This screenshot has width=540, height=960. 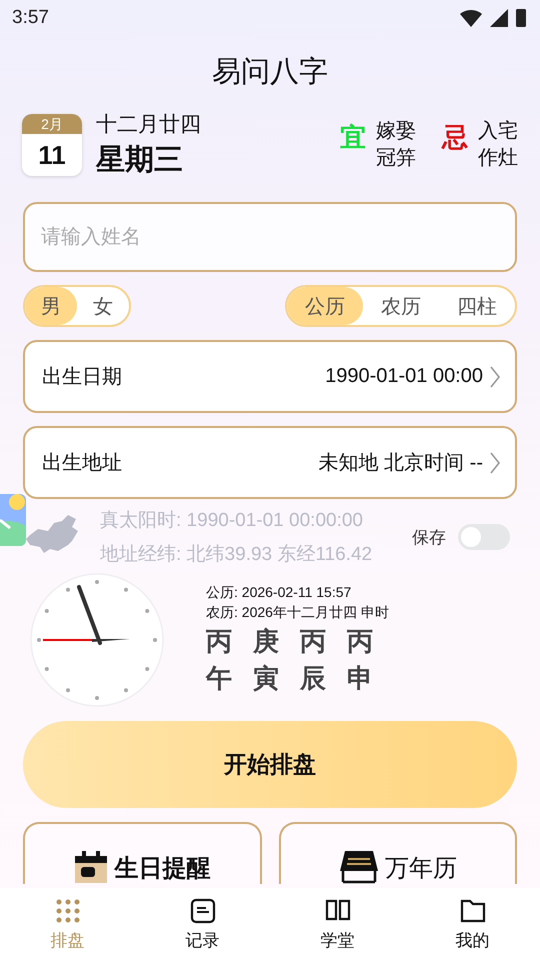 What do you see at coordinates (279, 593) in the screenshot?
I see `gregorian-now: 公历: 2026-02-11 15:57` at bounding box center [279, 593].